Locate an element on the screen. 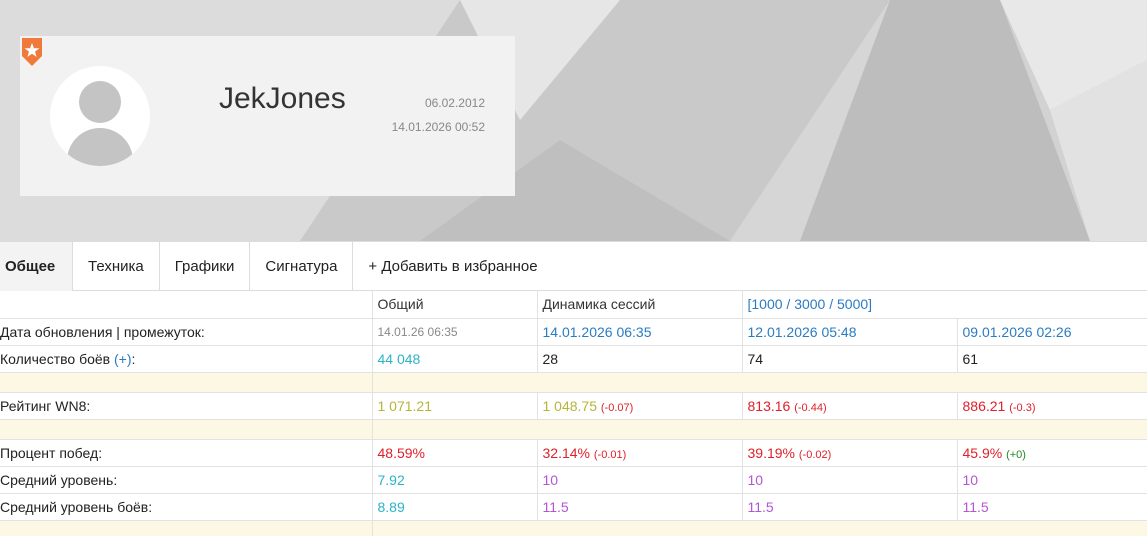 The height and width of the screenshot is (536, 1147). avg-battle-tier-s1: 11.5 is located at coordinates (640, 507).